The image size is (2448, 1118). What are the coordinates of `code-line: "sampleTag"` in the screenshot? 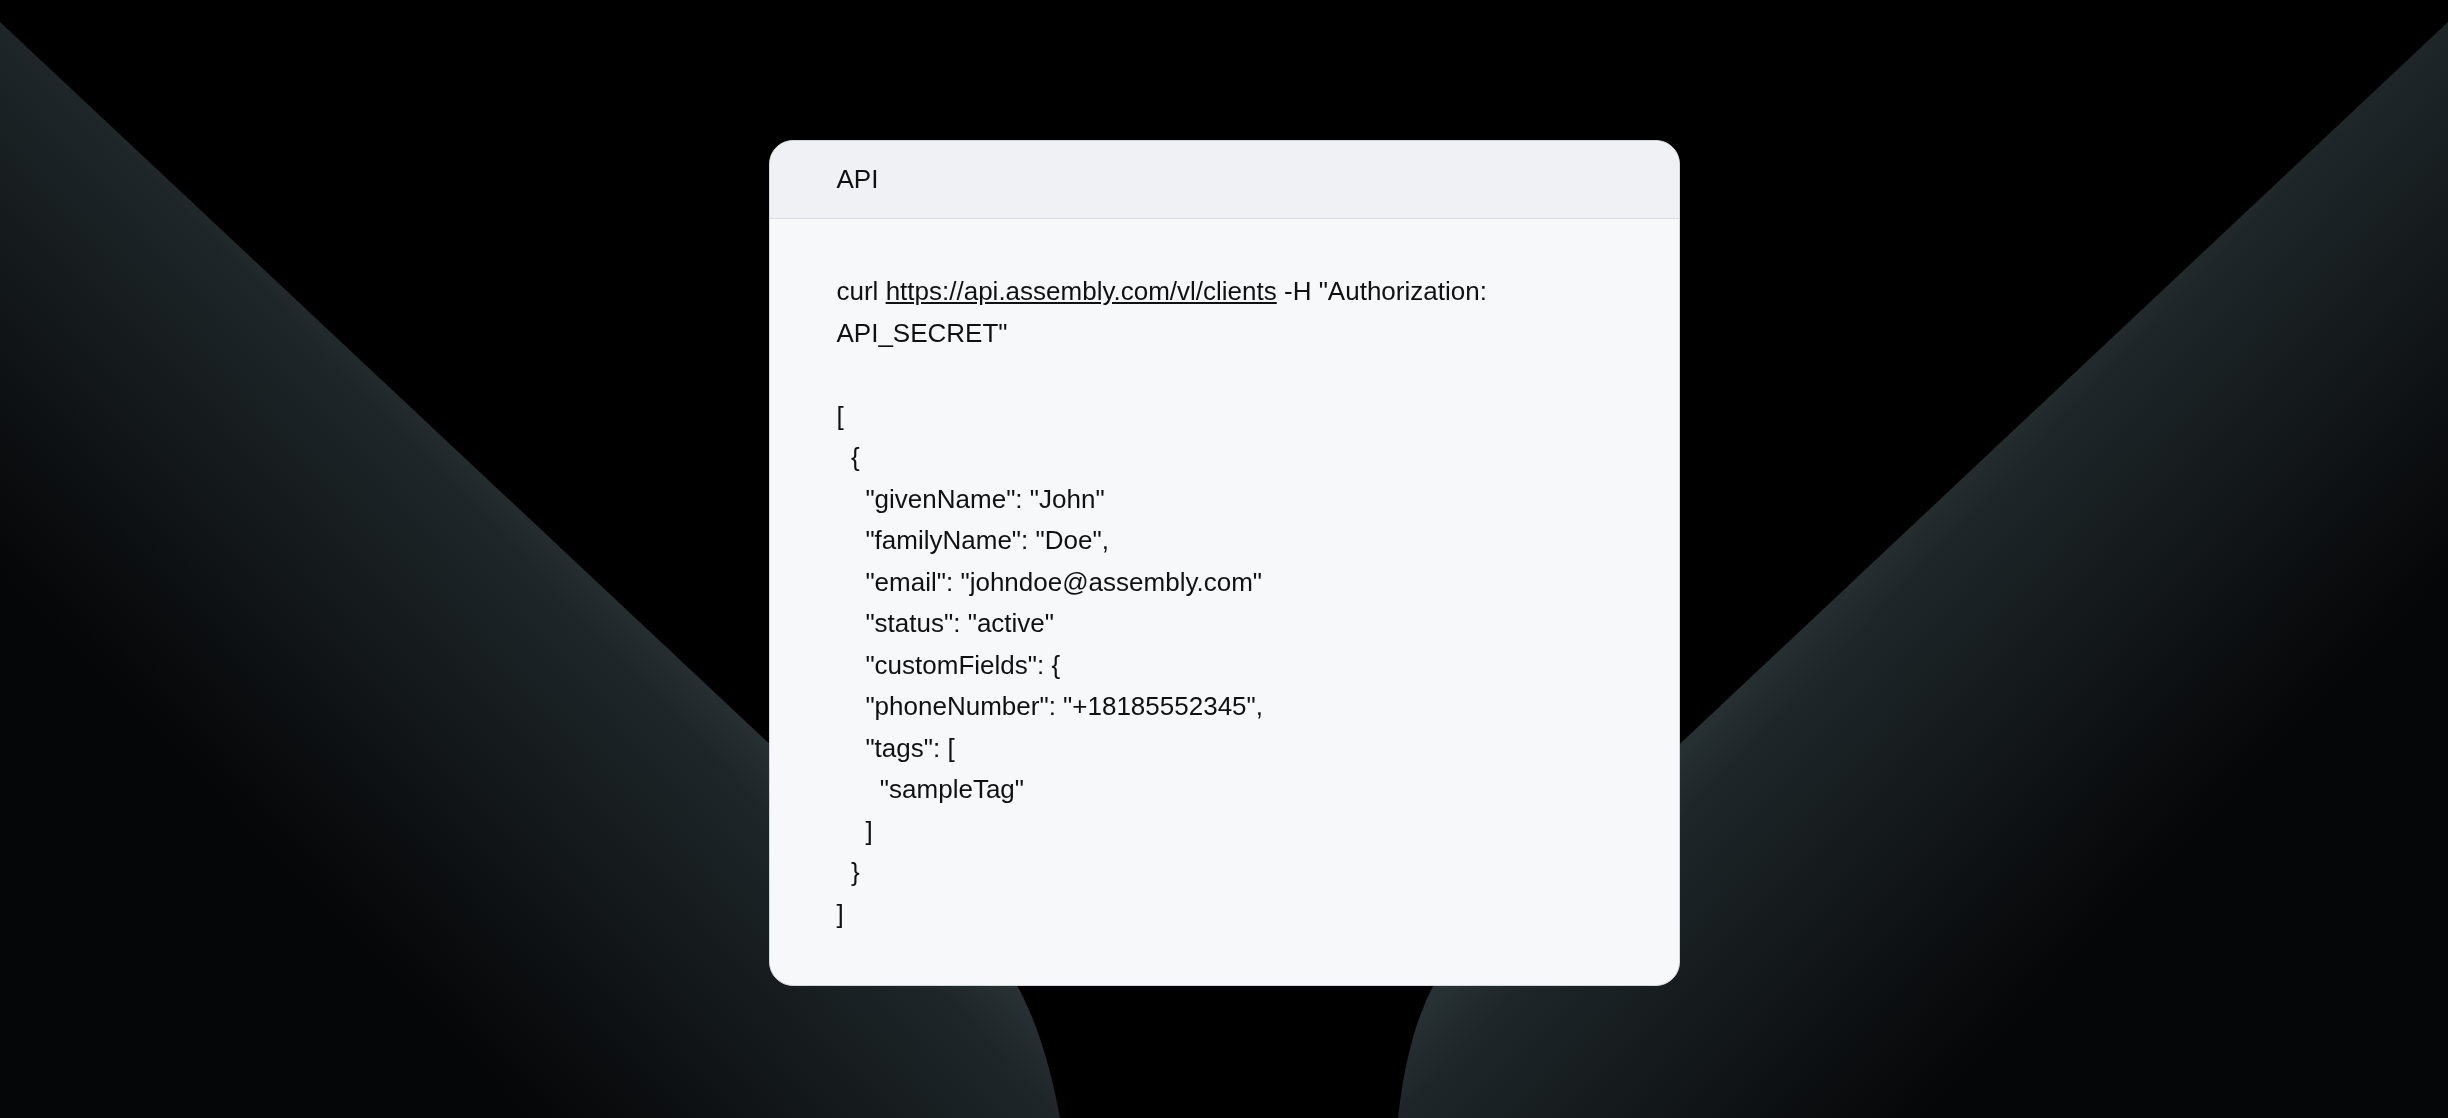 It's located at (951, 789).